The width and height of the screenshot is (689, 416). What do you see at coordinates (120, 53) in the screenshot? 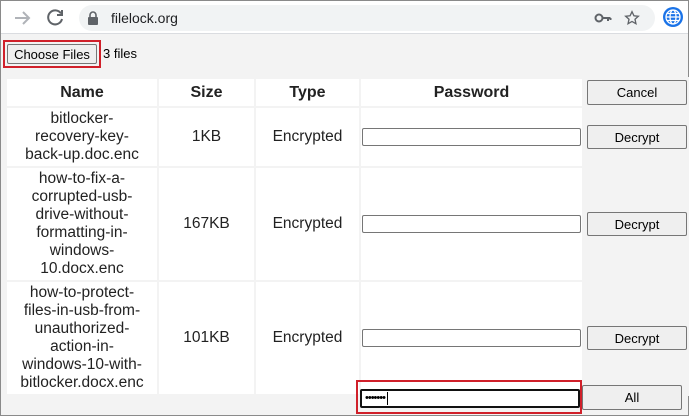
I see `files-count-label: 3 files` at bounding box center [120, 53].